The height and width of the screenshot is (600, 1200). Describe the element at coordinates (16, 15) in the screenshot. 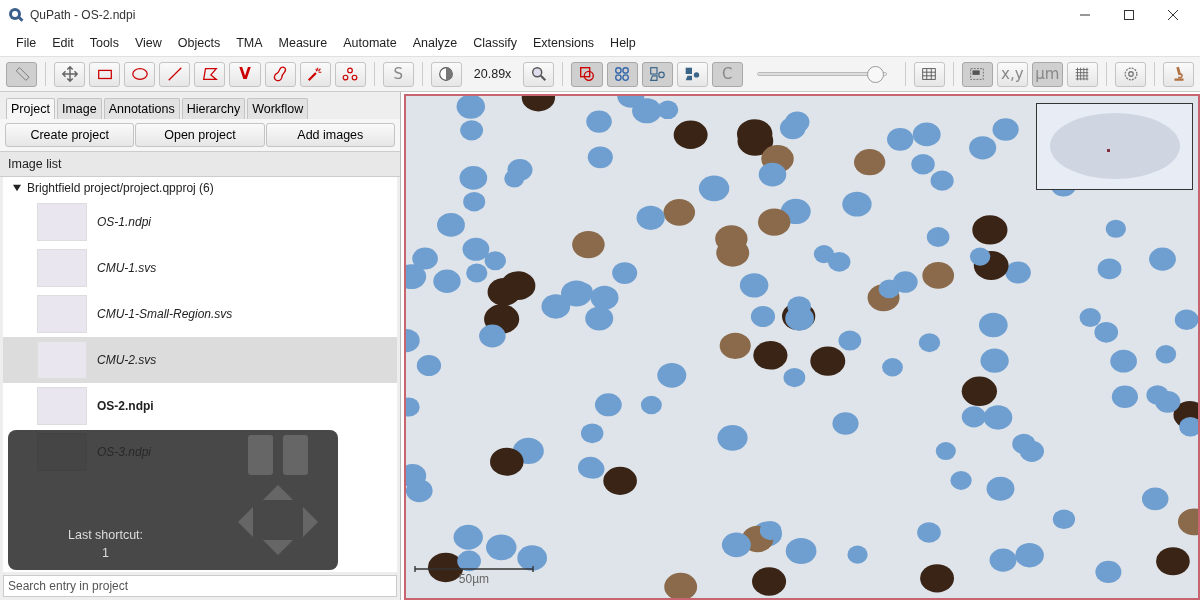

I see `app-logo-icon` at that location.